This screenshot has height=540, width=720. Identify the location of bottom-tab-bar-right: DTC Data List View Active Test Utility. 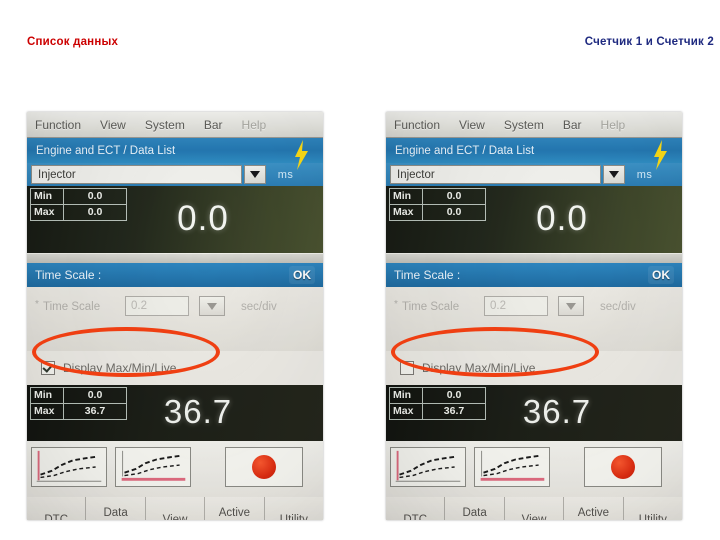
(534, 508).